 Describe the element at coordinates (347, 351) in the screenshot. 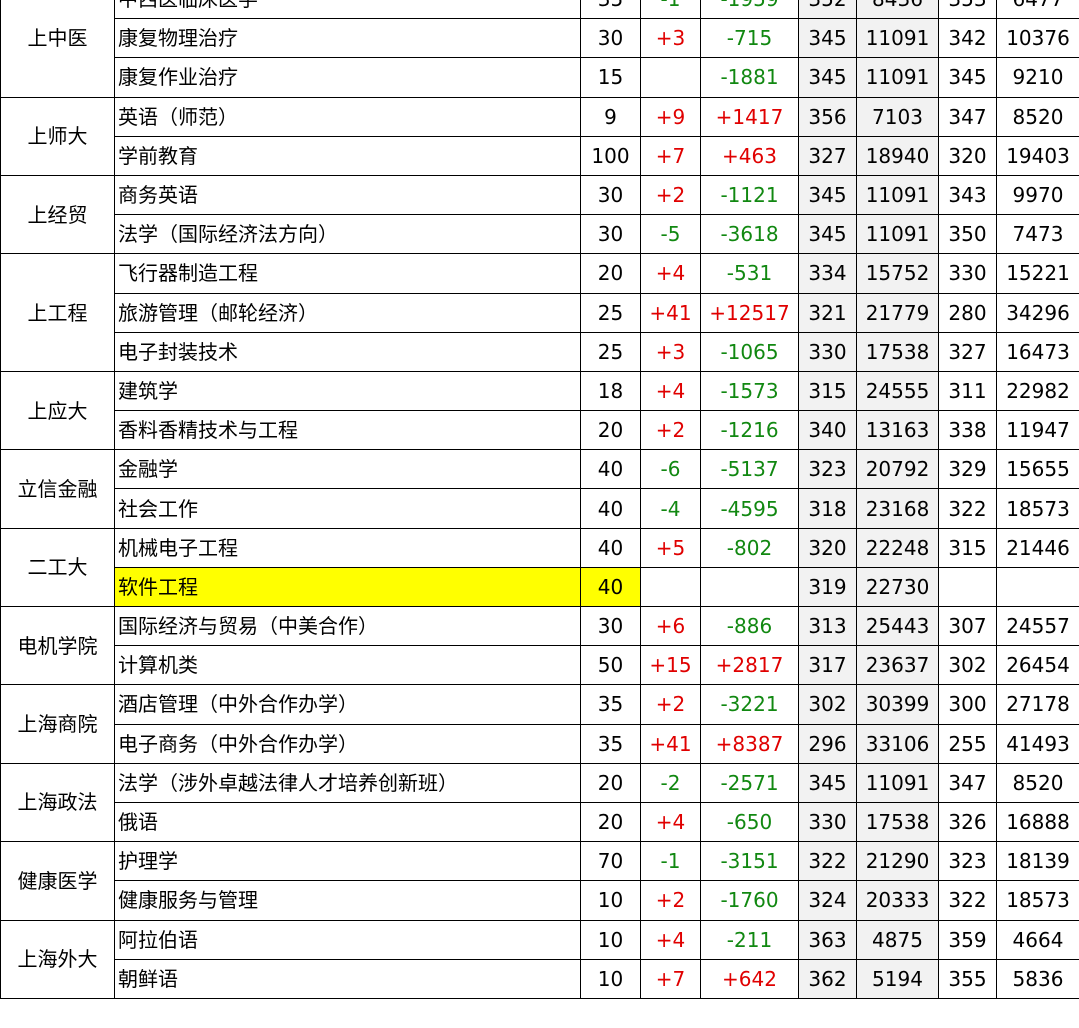

I see `major-cell: 电子封装技术` at that location.